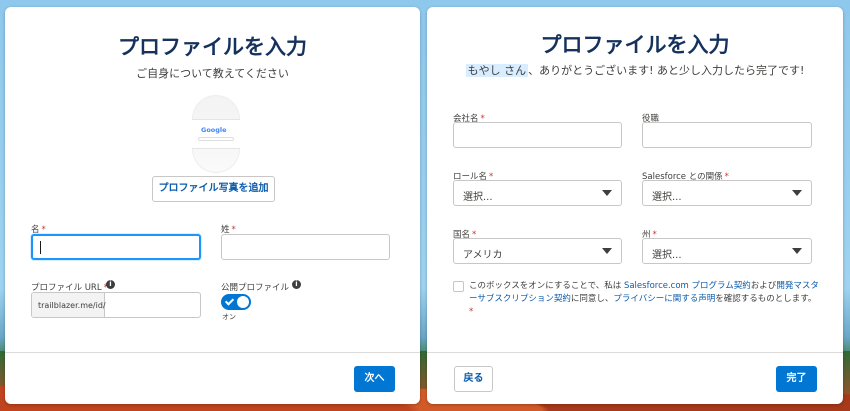 The image size is (850, 411). I want to click on profile-url-input: trailblazer.me/id/, so click(116, 305).